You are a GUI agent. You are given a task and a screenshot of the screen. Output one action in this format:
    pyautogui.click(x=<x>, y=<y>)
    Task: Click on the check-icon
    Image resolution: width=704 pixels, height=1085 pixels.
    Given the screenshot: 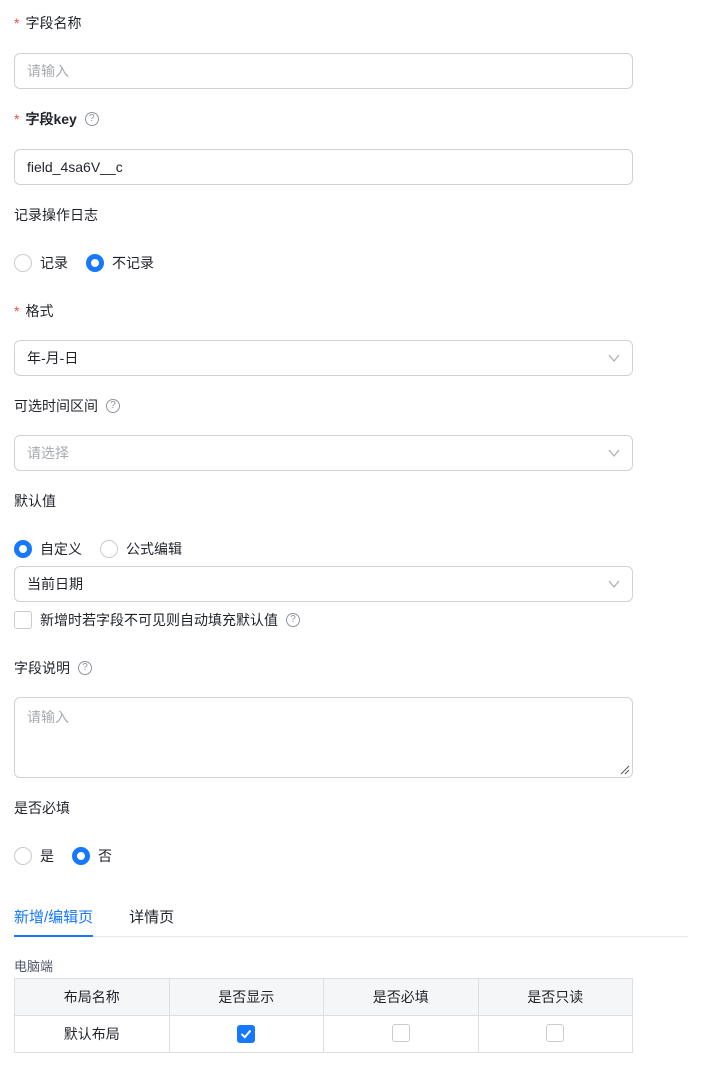 What is the action you would take?
    pyautogui.click(x=246, y=1034)
    